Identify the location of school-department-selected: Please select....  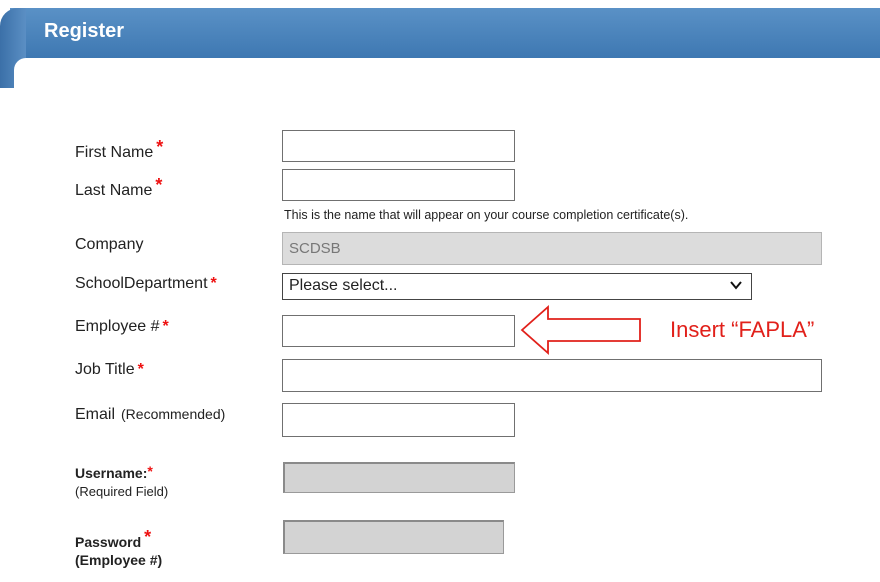
(343, 285).